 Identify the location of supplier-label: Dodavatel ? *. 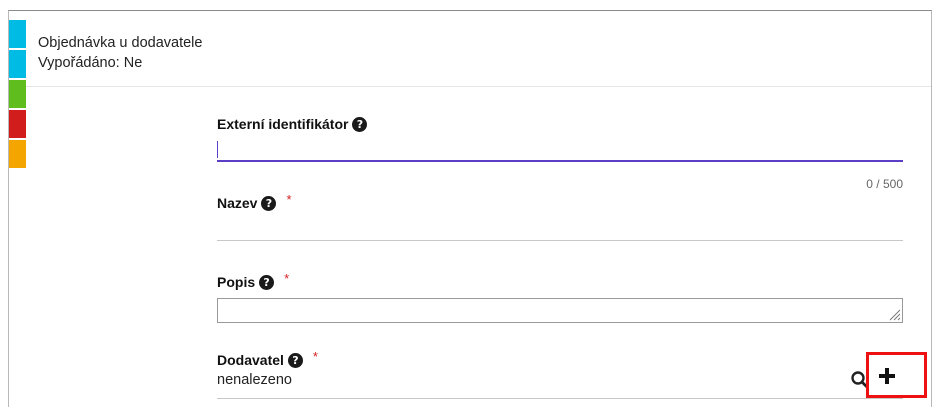
(267, 358).